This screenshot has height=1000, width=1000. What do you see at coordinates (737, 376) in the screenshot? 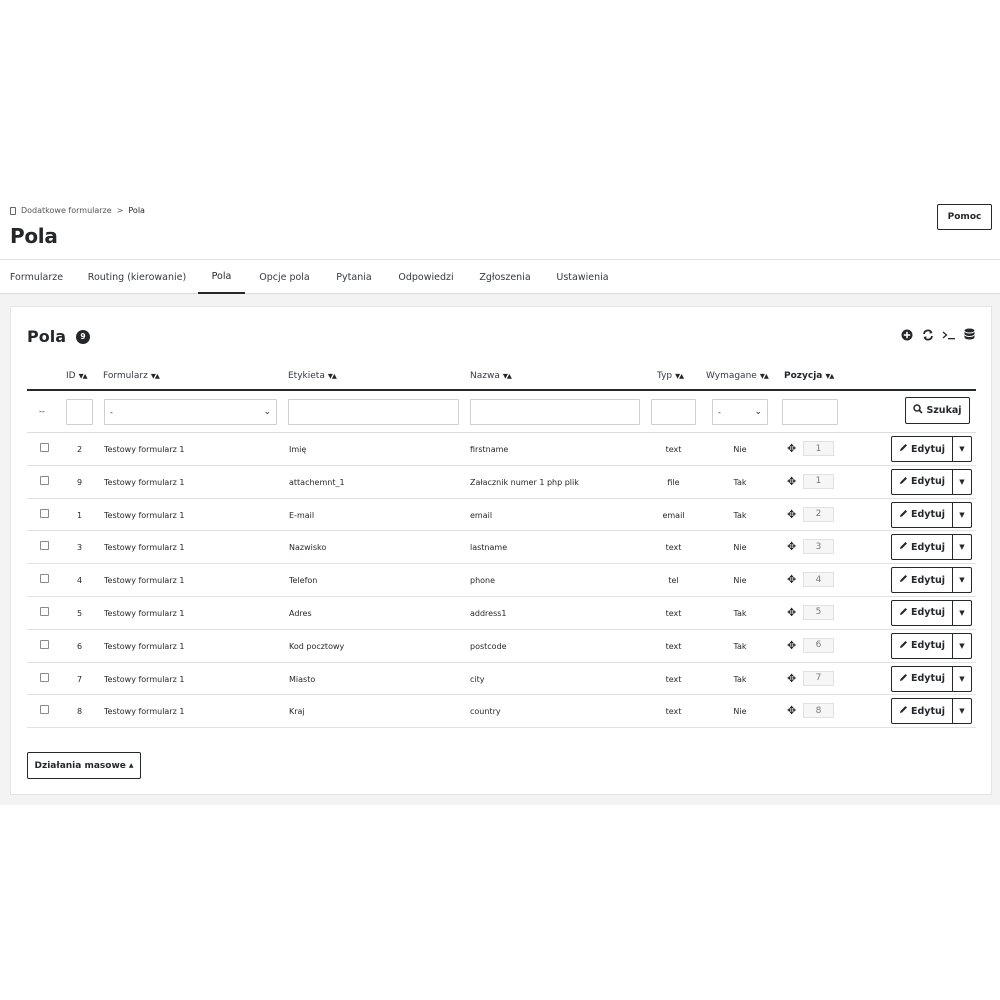
I see `column-required: Wymagane ▼▲` at bounding box center [737, 376].